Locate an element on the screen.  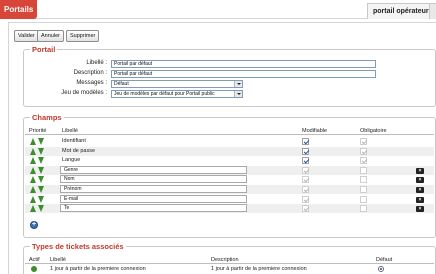
champ-label: Mot de passe is located at coordinates (79, 150).